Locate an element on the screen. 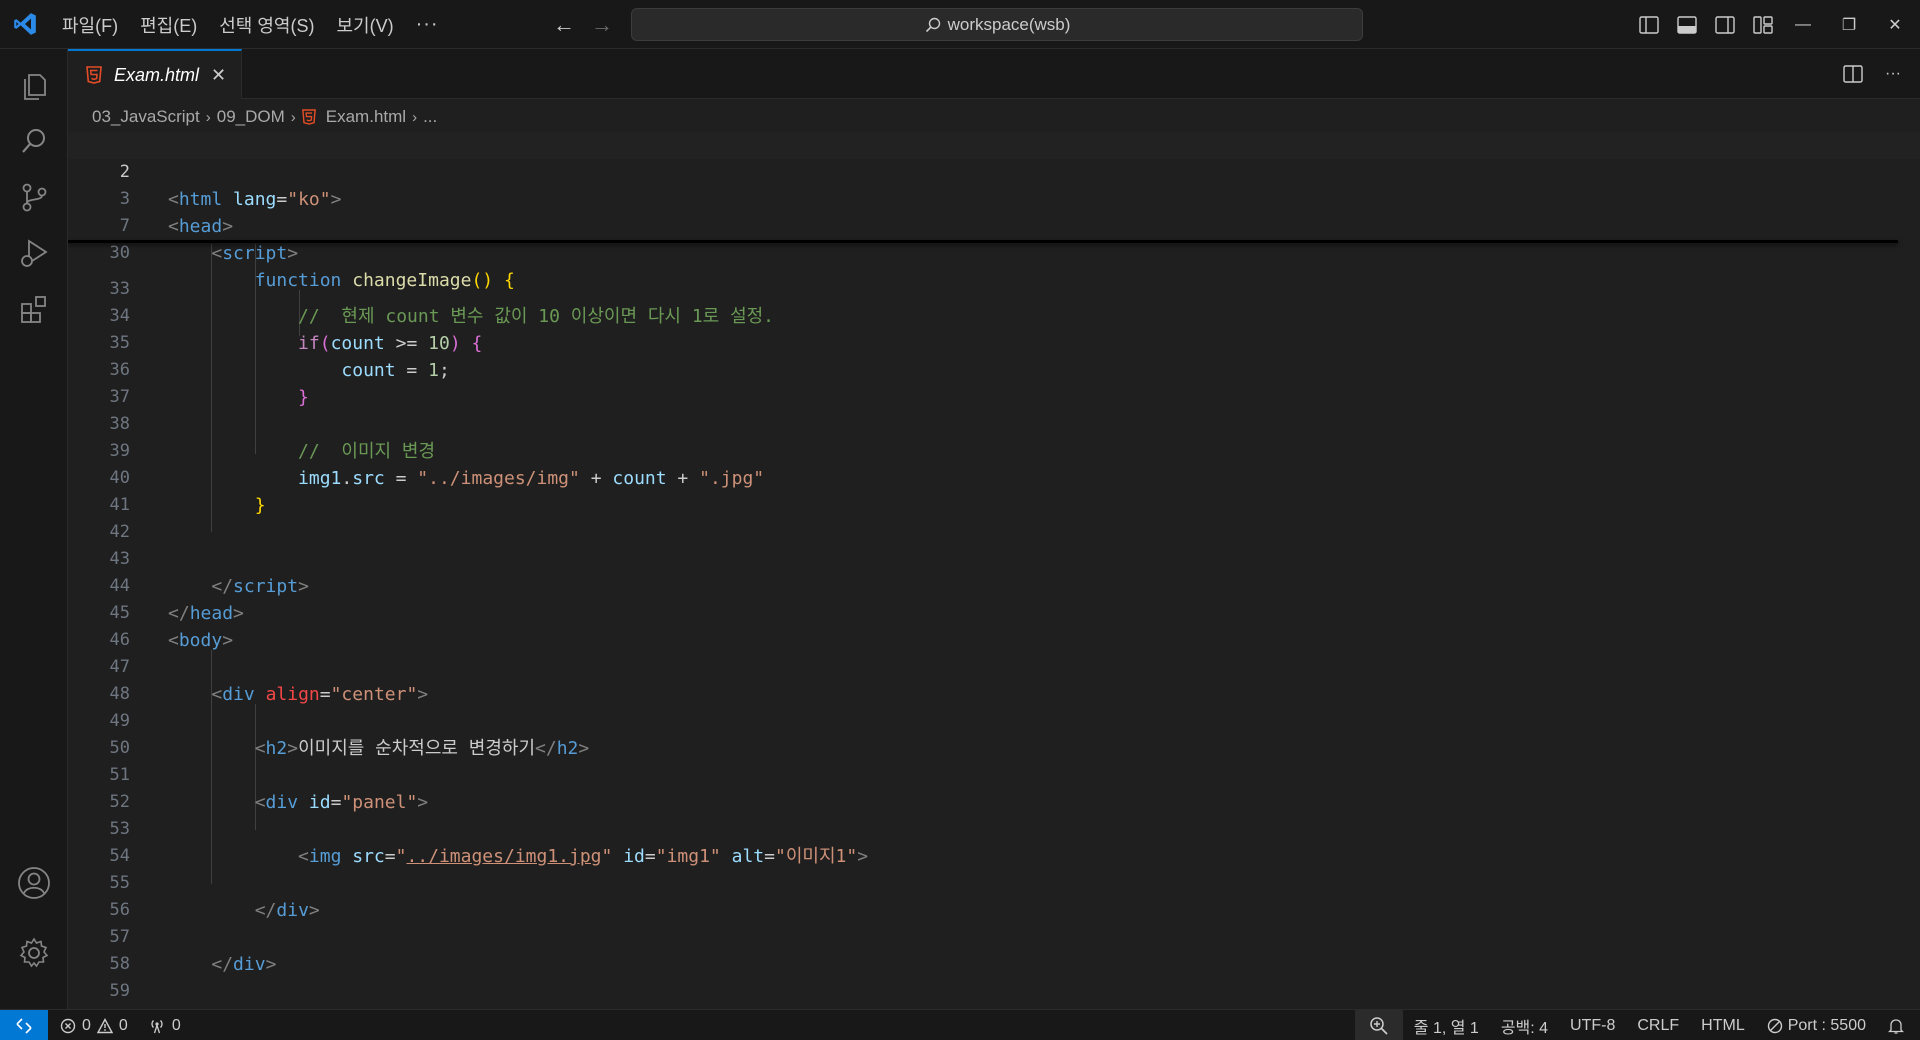 This screenshot has width=1920, height=1040. code-line: 35 count = 1; is located at coordinates (279, 357).